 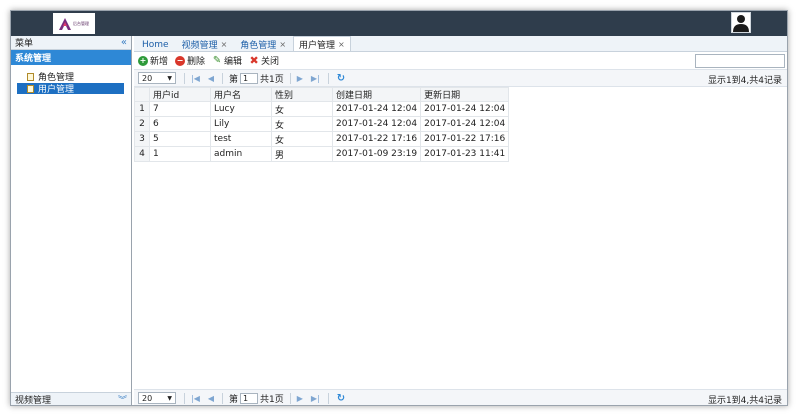 I want to click on sidebar-item-user-management: 用户管理, so click(x=70, y=89).